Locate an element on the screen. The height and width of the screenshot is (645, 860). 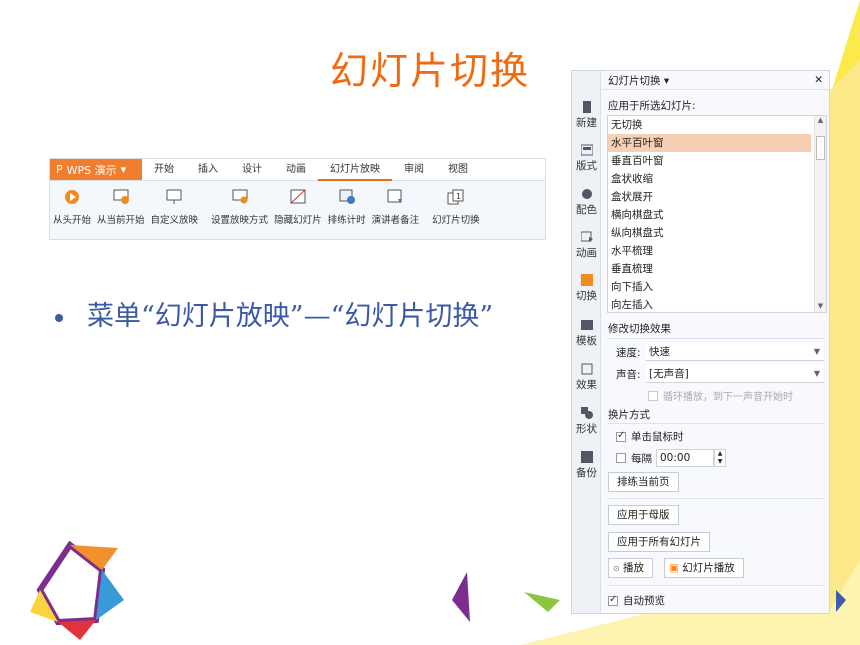
sidebar-item-layout: 版式 is located at coordinates (586, 158).